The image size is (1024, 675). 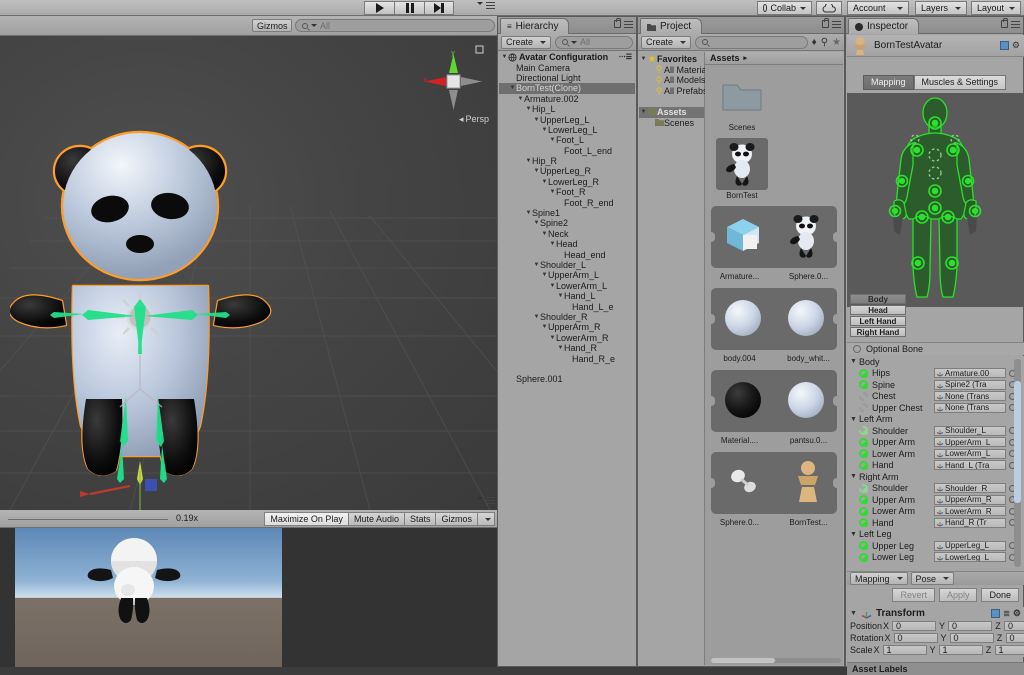 What do you see at coordinates (535, 26) in the screenshot?
I see `tab-hierarchy: ≡ Hierarchy` at bounding box center [535, 26].